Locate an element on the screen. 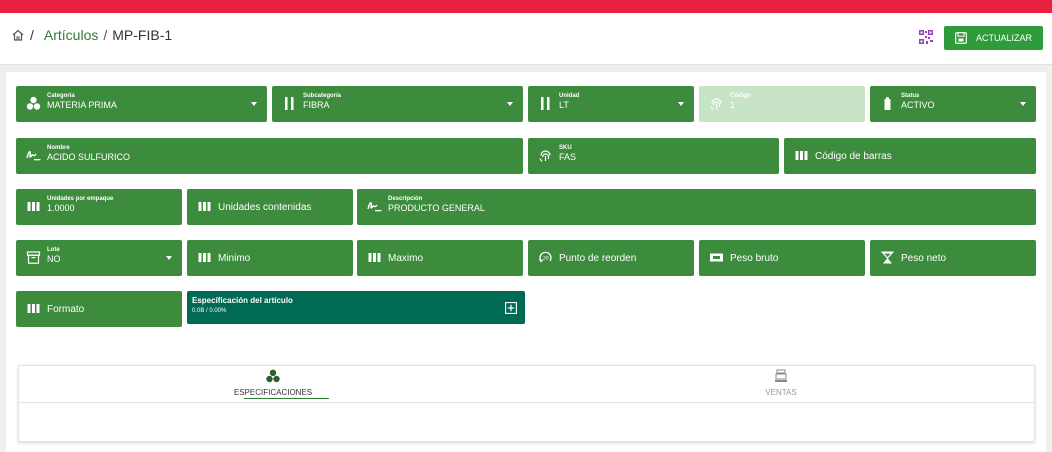 The height and width of the screenshot is (452, 1052). unidades-empaque-field: Unidades por empaque 1.0000 is located at coordinates (99, 207).